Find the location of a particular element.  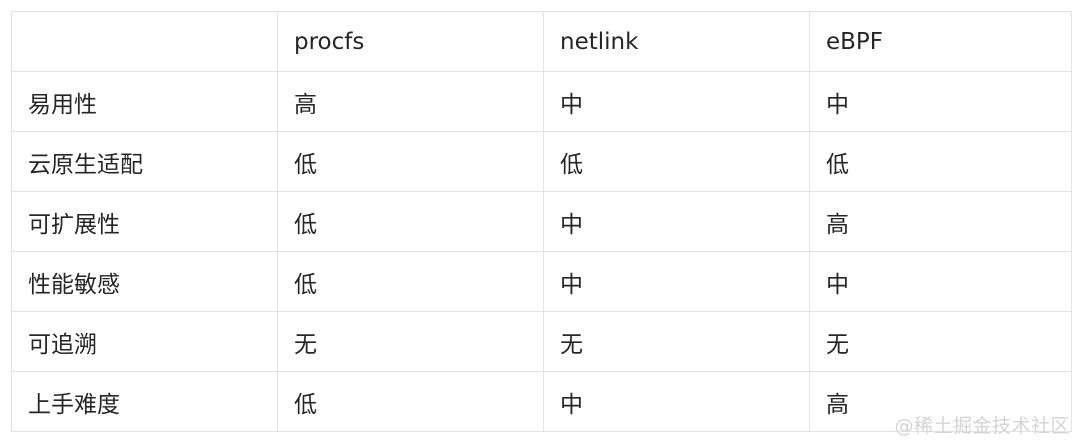

row-label: 可追溯 is located at coordinates (144, 341).